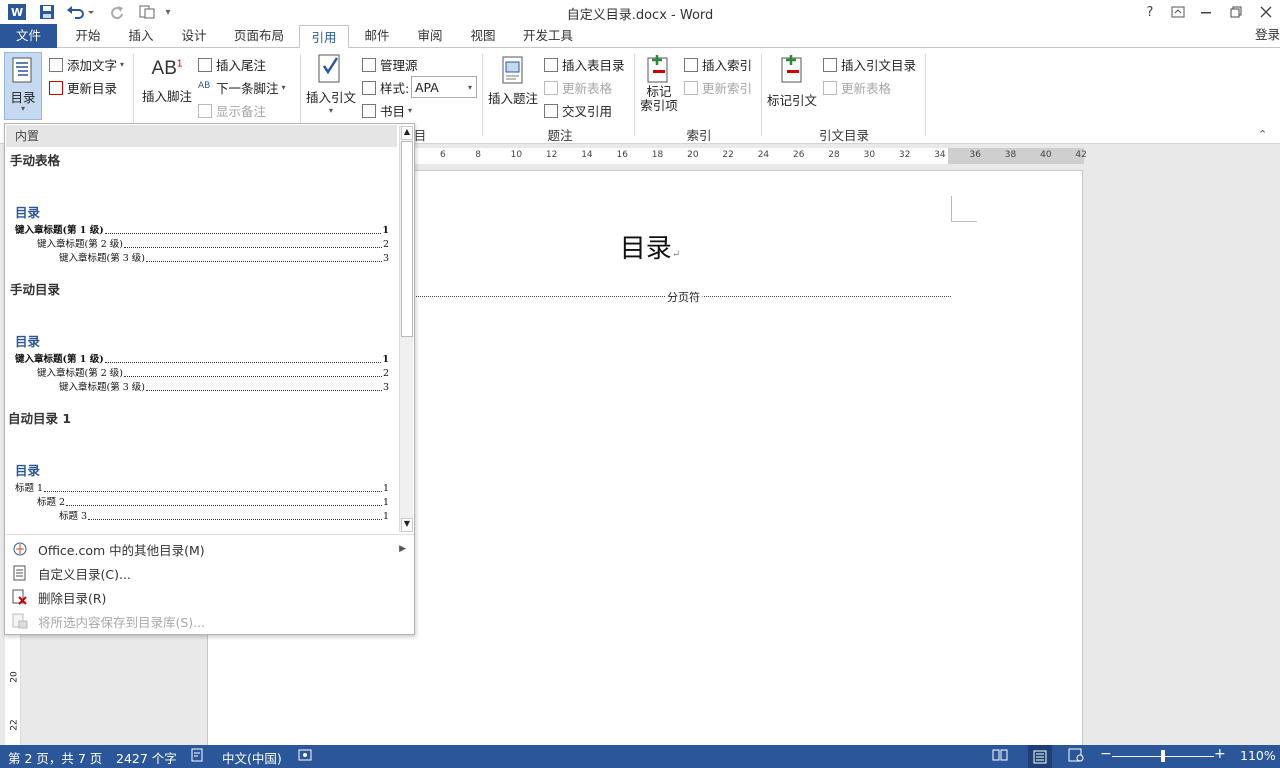  What do you see at coordinates (213, 244) in the screenshot?
I see `gallery-toc-line: 键入章标题(第 2 级) 2` at bounding box center [213, 244].